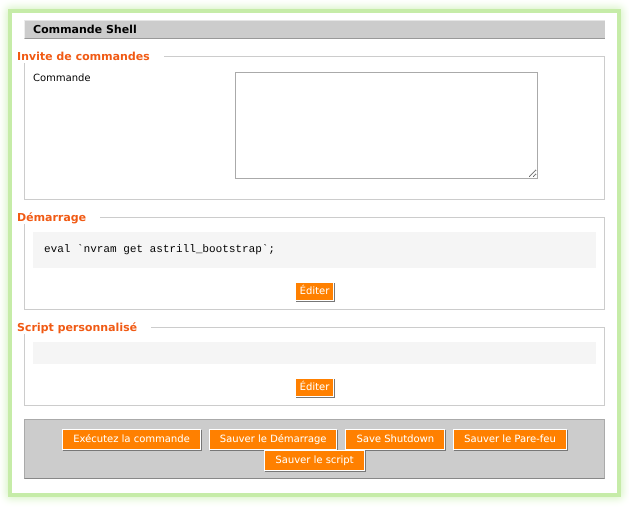  Describe the element at coordinates (314, 29) in the screenshot. I see `page-title: Commande Shell` at that location.